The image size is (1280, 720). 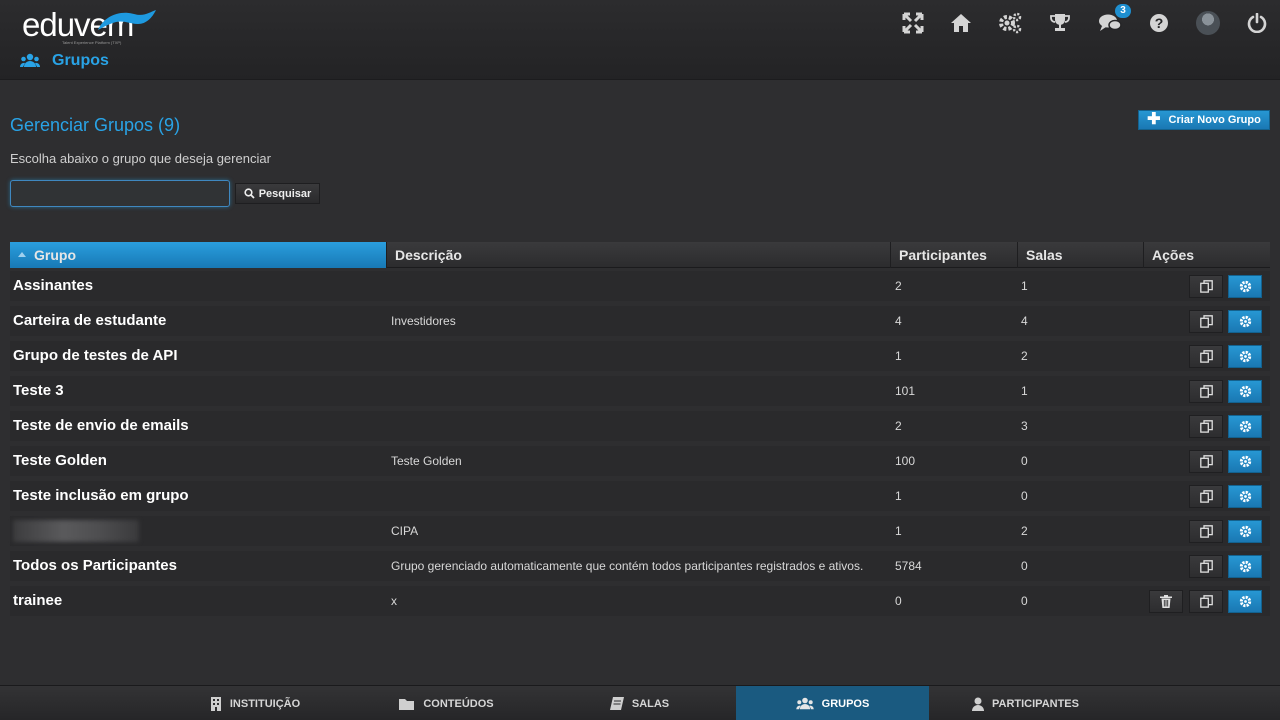 I want to click on table-row: Teste 3 101 1, so click(x=640, y=390).